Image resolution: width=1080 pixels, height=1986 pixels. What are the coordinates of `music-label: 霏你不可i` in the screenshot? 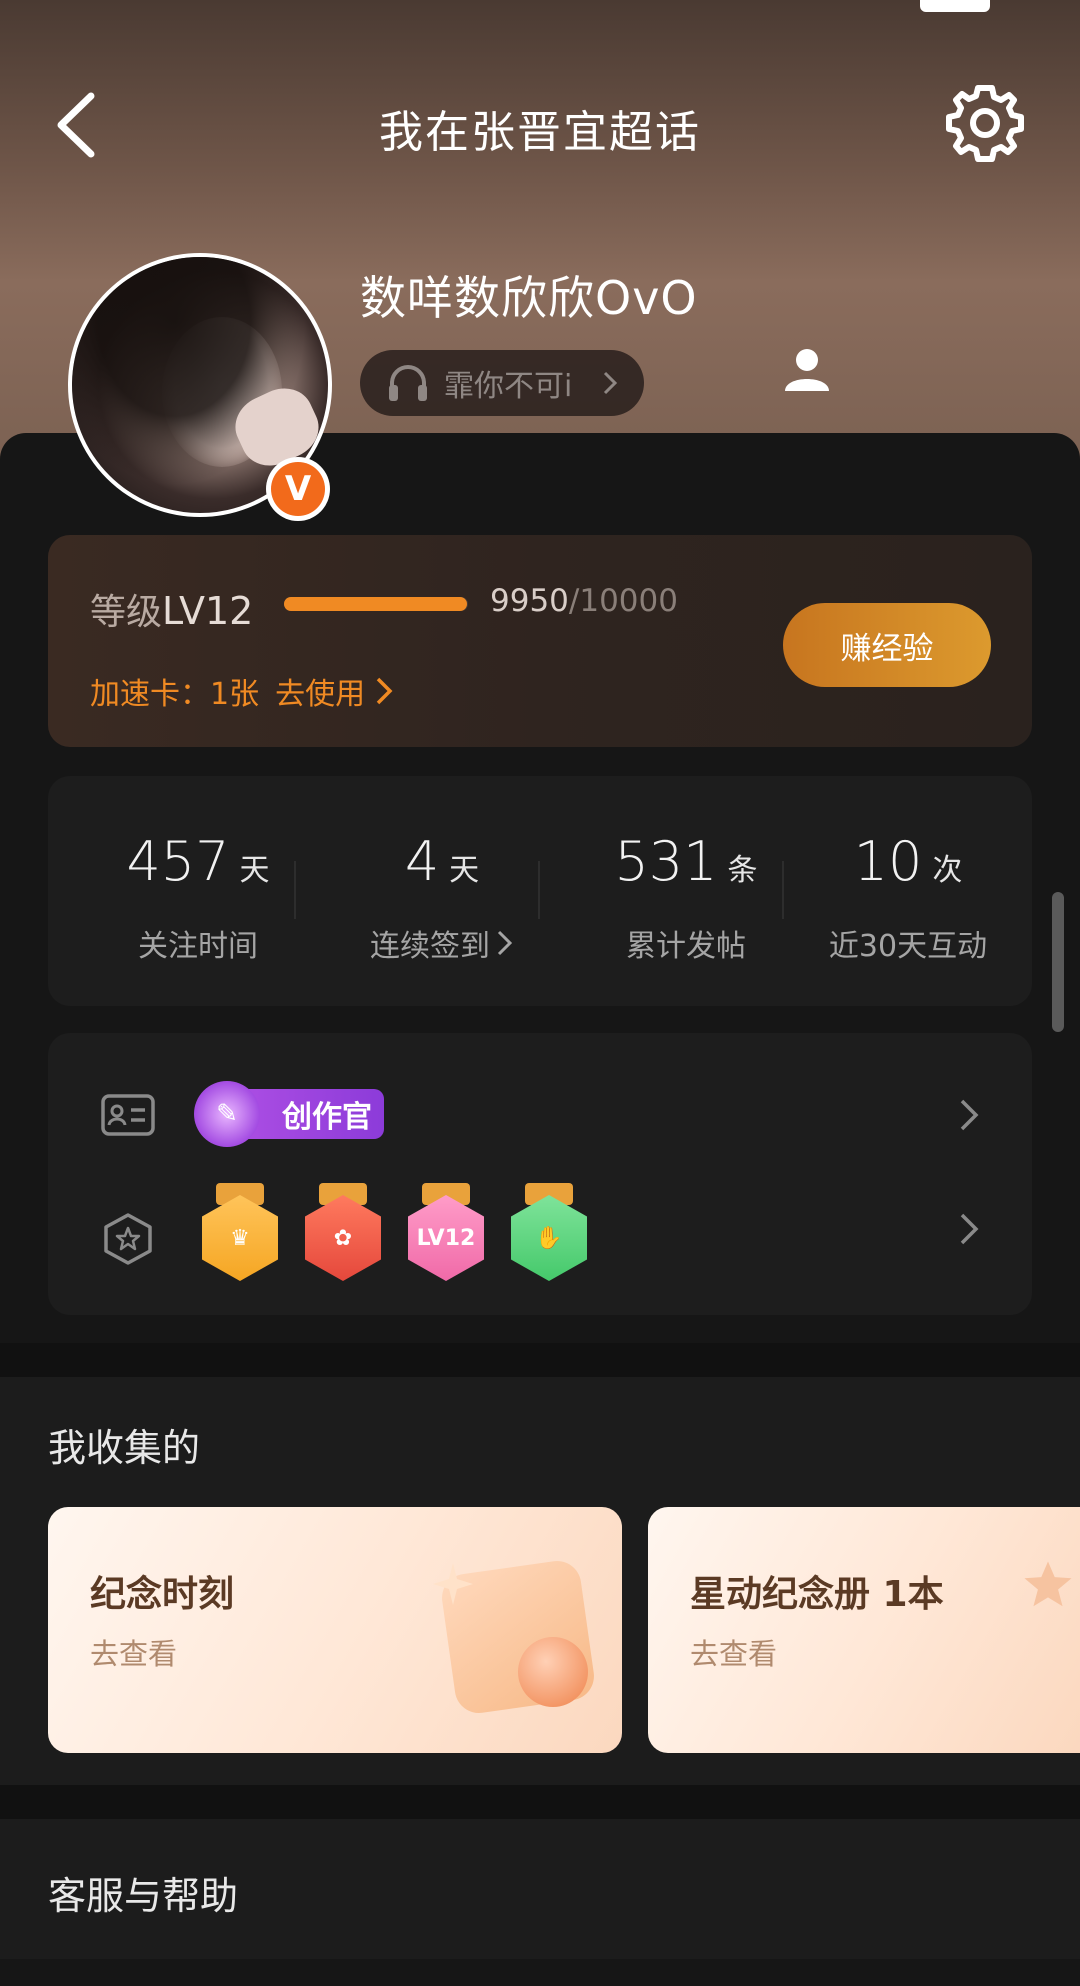 It's located at (508, 386).